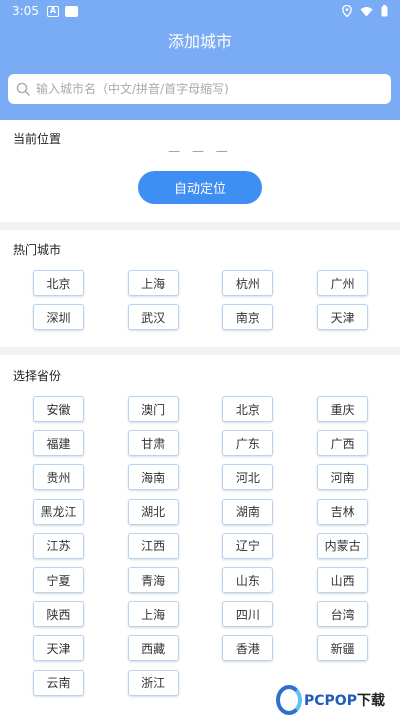 This screenshot has width=400, height=720. I want to click on province-chip: 黑龙江, so click(58, 511).